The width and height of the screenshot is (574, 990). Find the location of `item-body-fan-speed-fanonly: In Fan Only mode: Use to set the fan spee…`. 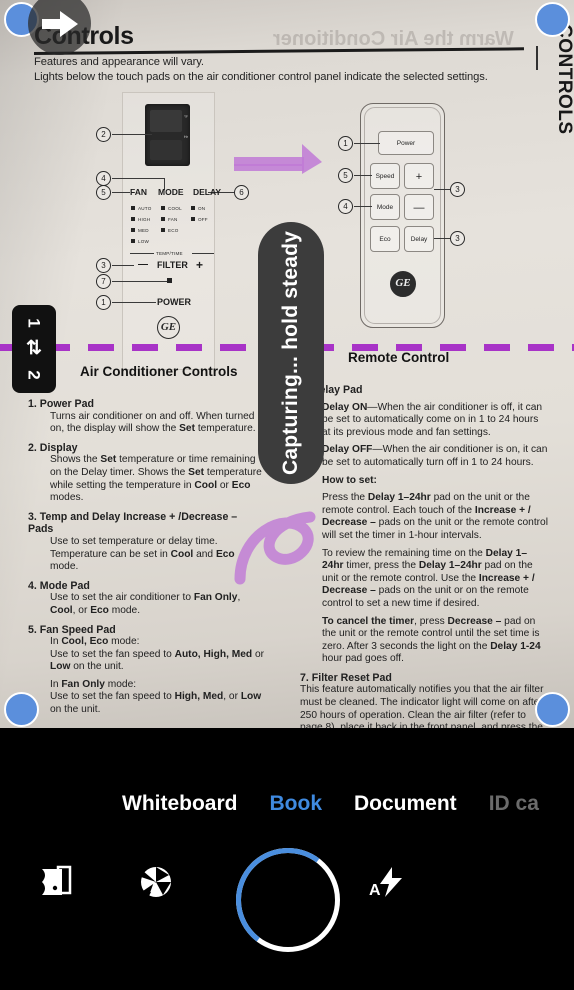

item-body-fan-speed-fanonly: In Fan Only mode: Use to set the fan spee… is located at coordinates (156, 697).